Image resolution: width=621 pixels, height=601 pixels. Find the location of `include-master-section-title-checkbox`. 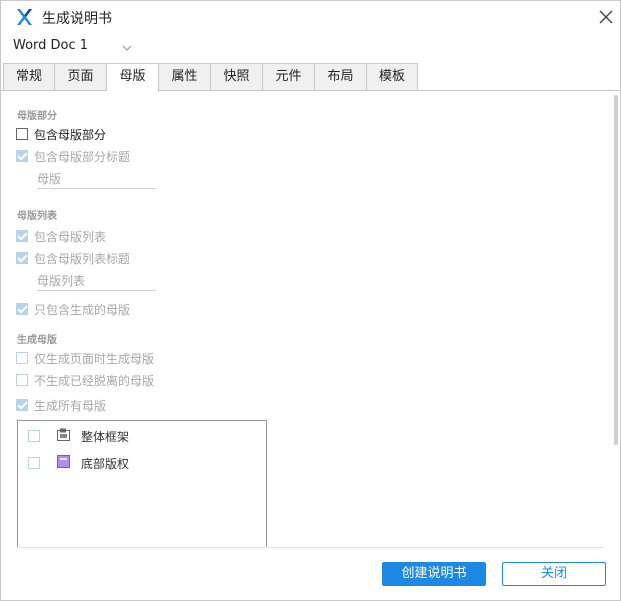

include-master-section-title-checkbox is located at coordinates (22, 156).